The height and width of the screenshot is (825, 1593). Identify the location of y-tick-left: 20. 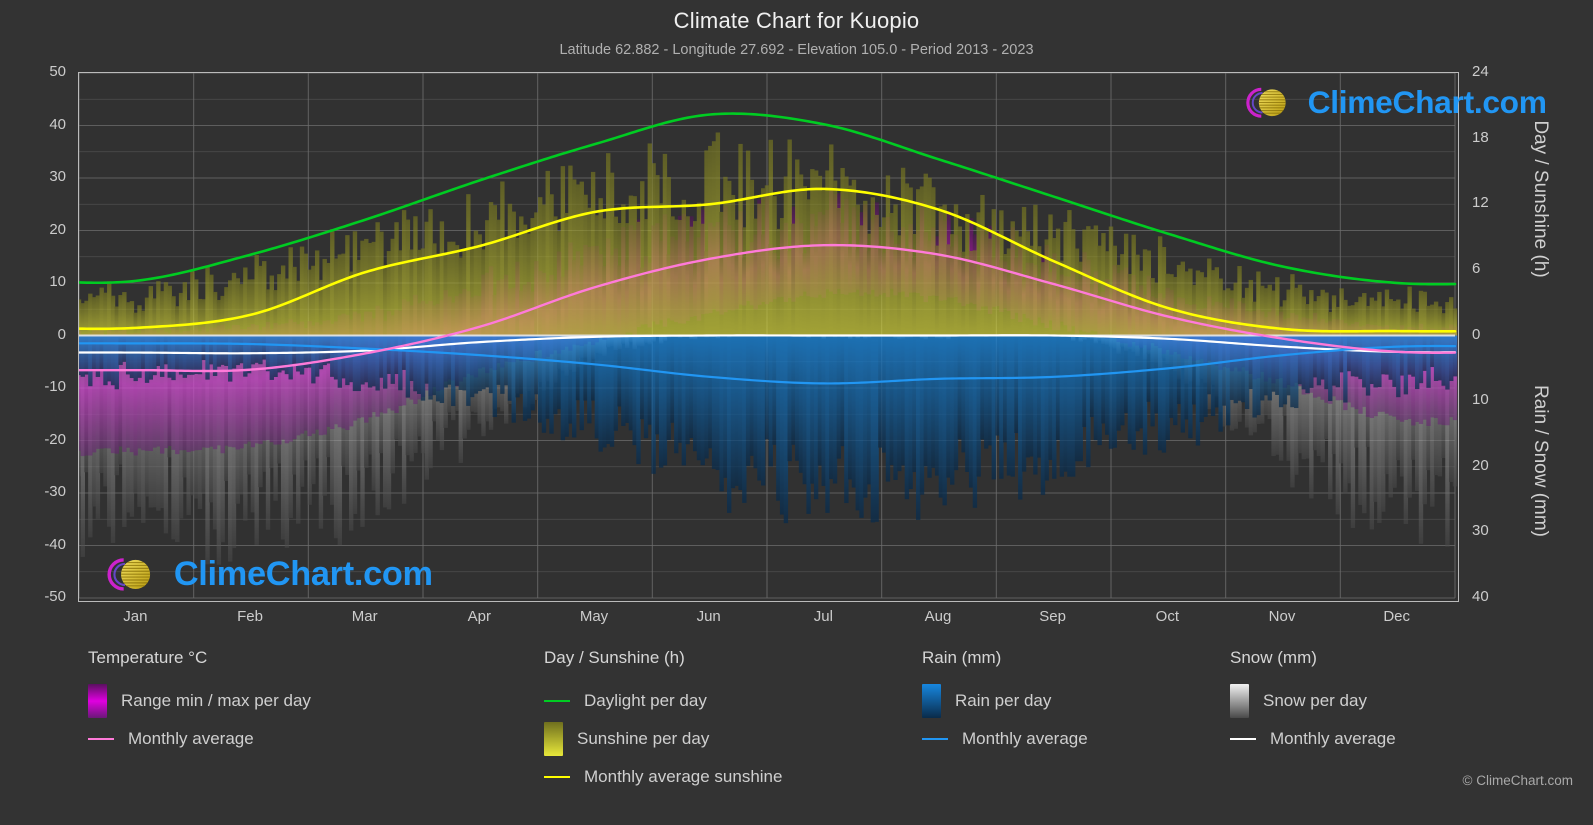
(57, 229).